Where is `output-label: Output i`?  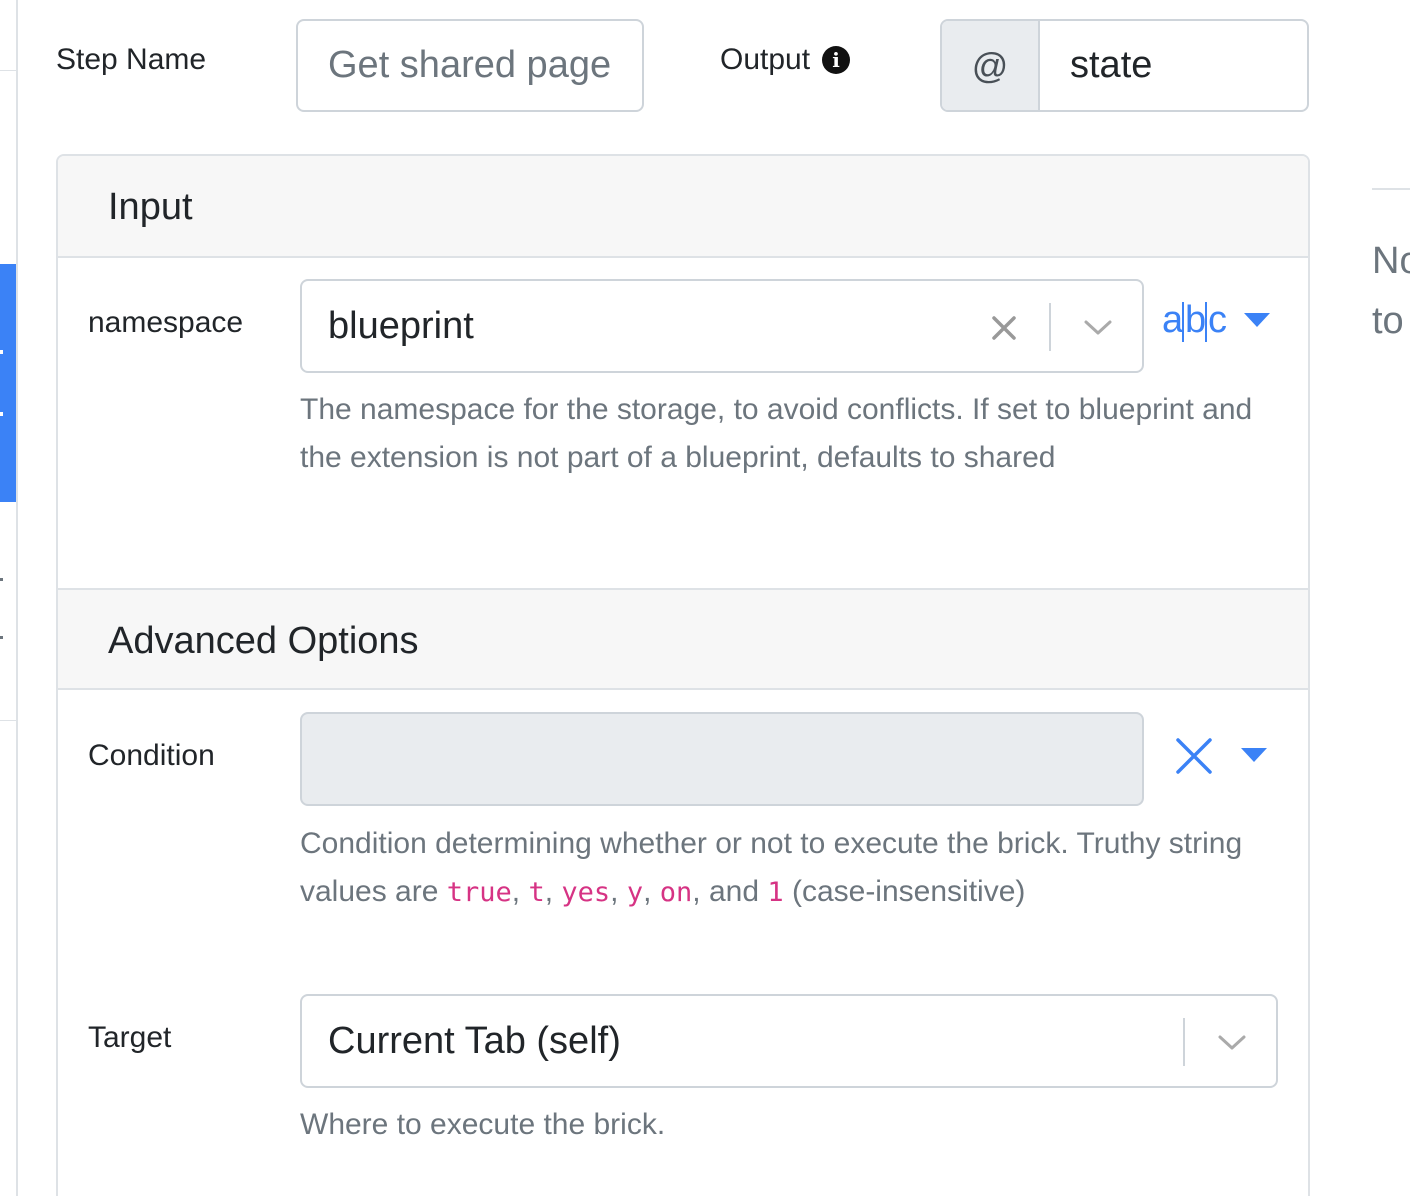 output-label: Output i is located at coordinates (785, 60).